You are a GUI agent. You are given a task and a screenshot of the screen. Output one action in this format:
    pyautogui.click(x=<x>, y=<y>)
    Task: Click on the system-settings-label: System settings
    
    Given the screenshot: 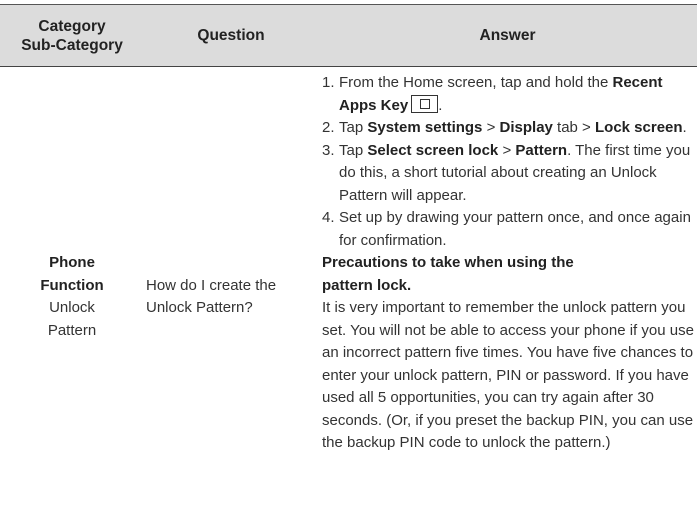 What is the action you would take?
    pyautogui.click(x=425, y=127)
    